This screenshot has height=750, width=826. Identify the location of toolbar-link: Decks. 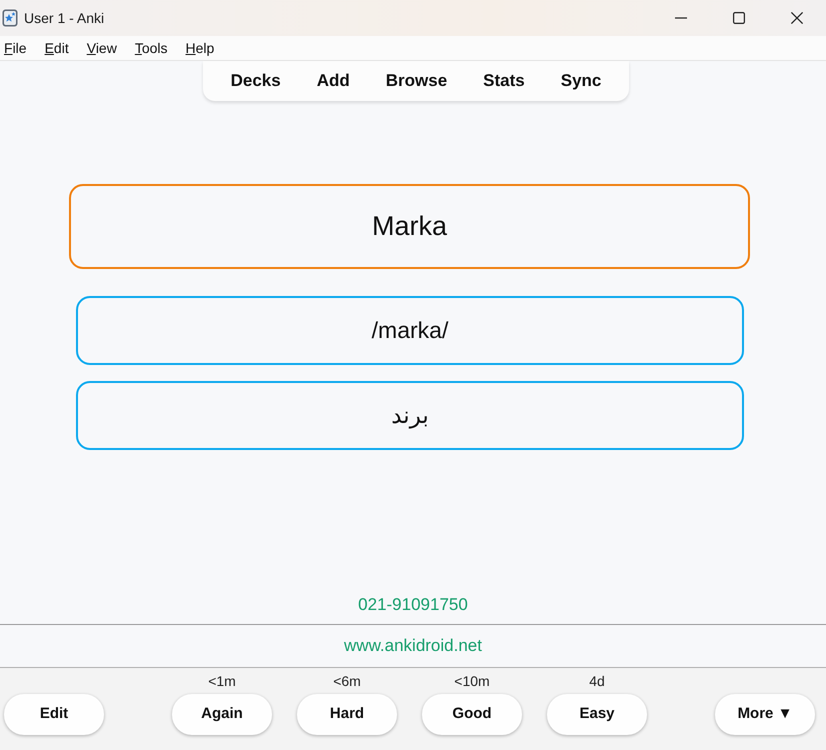
(255, 81).